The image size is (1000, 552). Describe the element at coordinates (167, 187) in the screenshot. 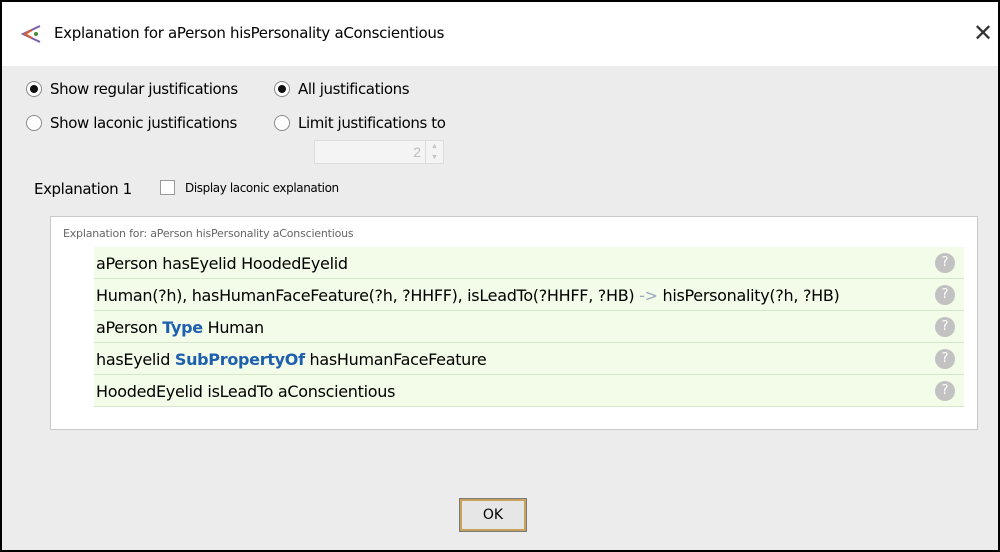

I see `checkbox-icon` at that location.